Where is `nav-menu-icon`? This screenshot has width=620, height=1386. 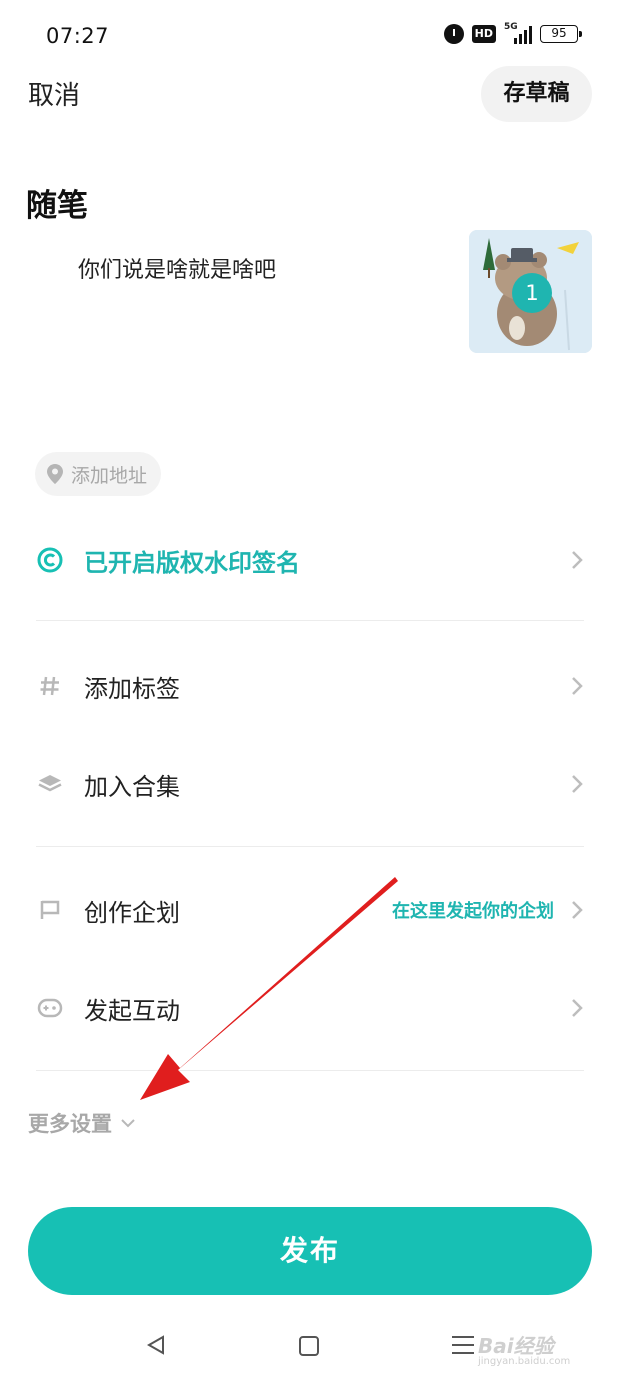
nav-menu-icon is located at coordinates (463, 1348).